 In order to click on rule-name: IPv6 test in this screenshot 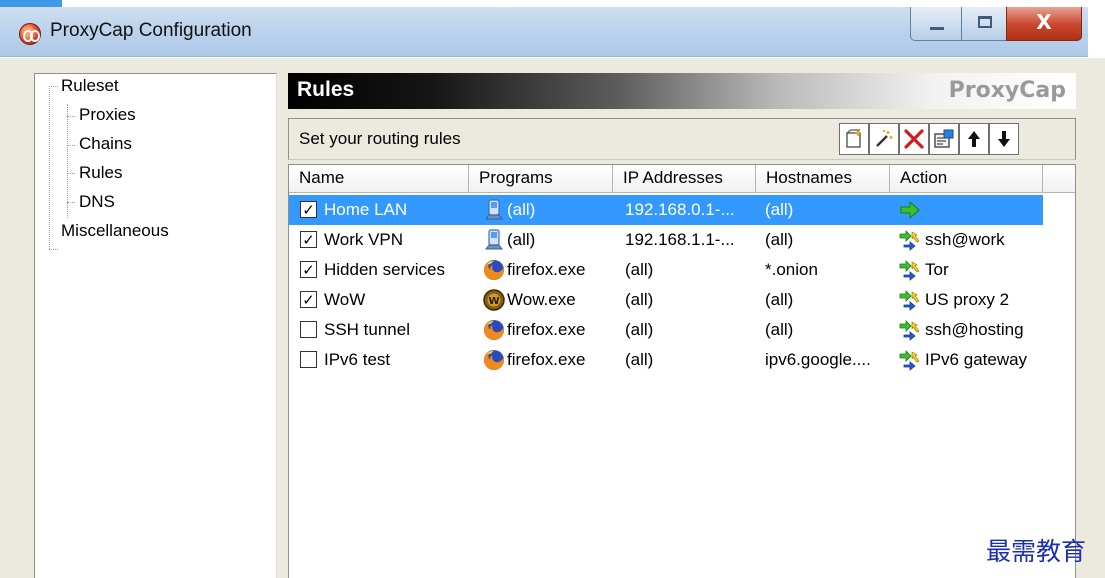, I will do `click(357, 359)`.